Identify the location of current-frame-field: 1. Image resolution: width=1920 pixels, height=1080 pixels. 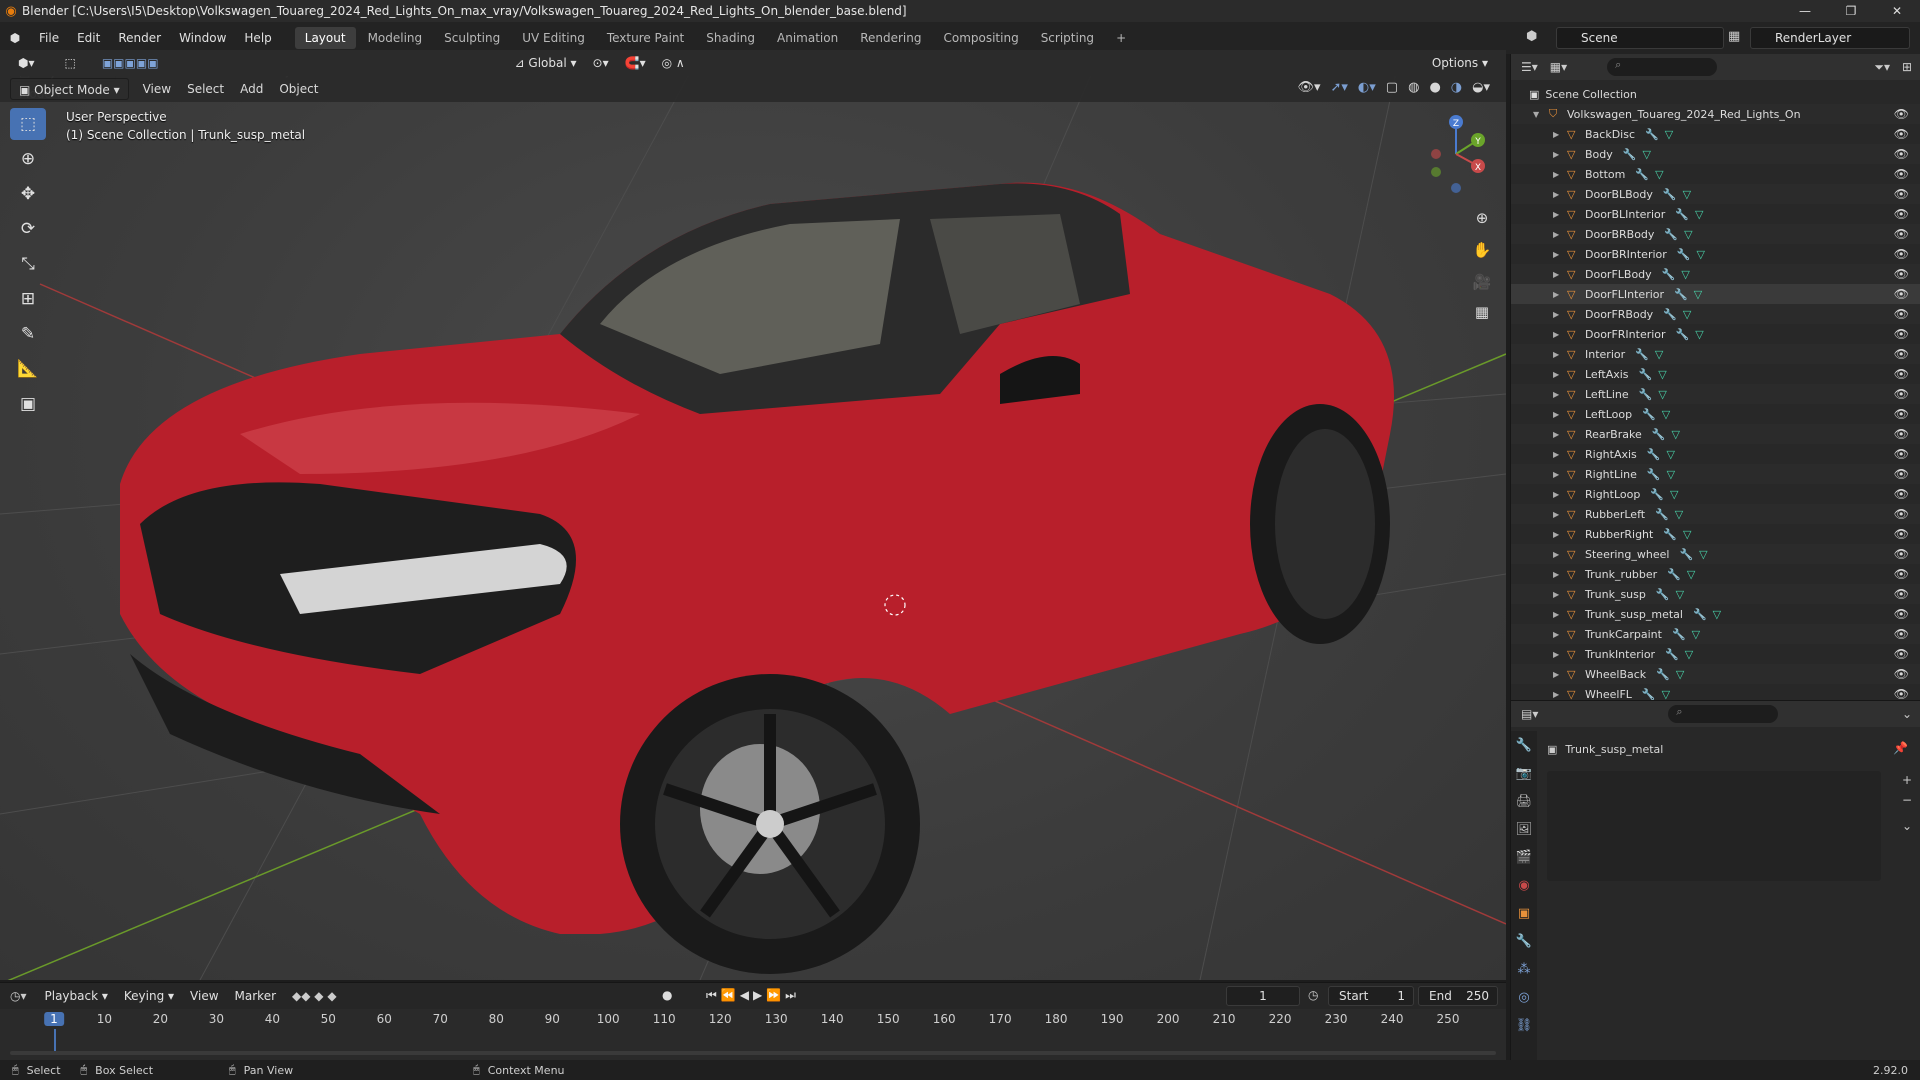
(1263, 996).